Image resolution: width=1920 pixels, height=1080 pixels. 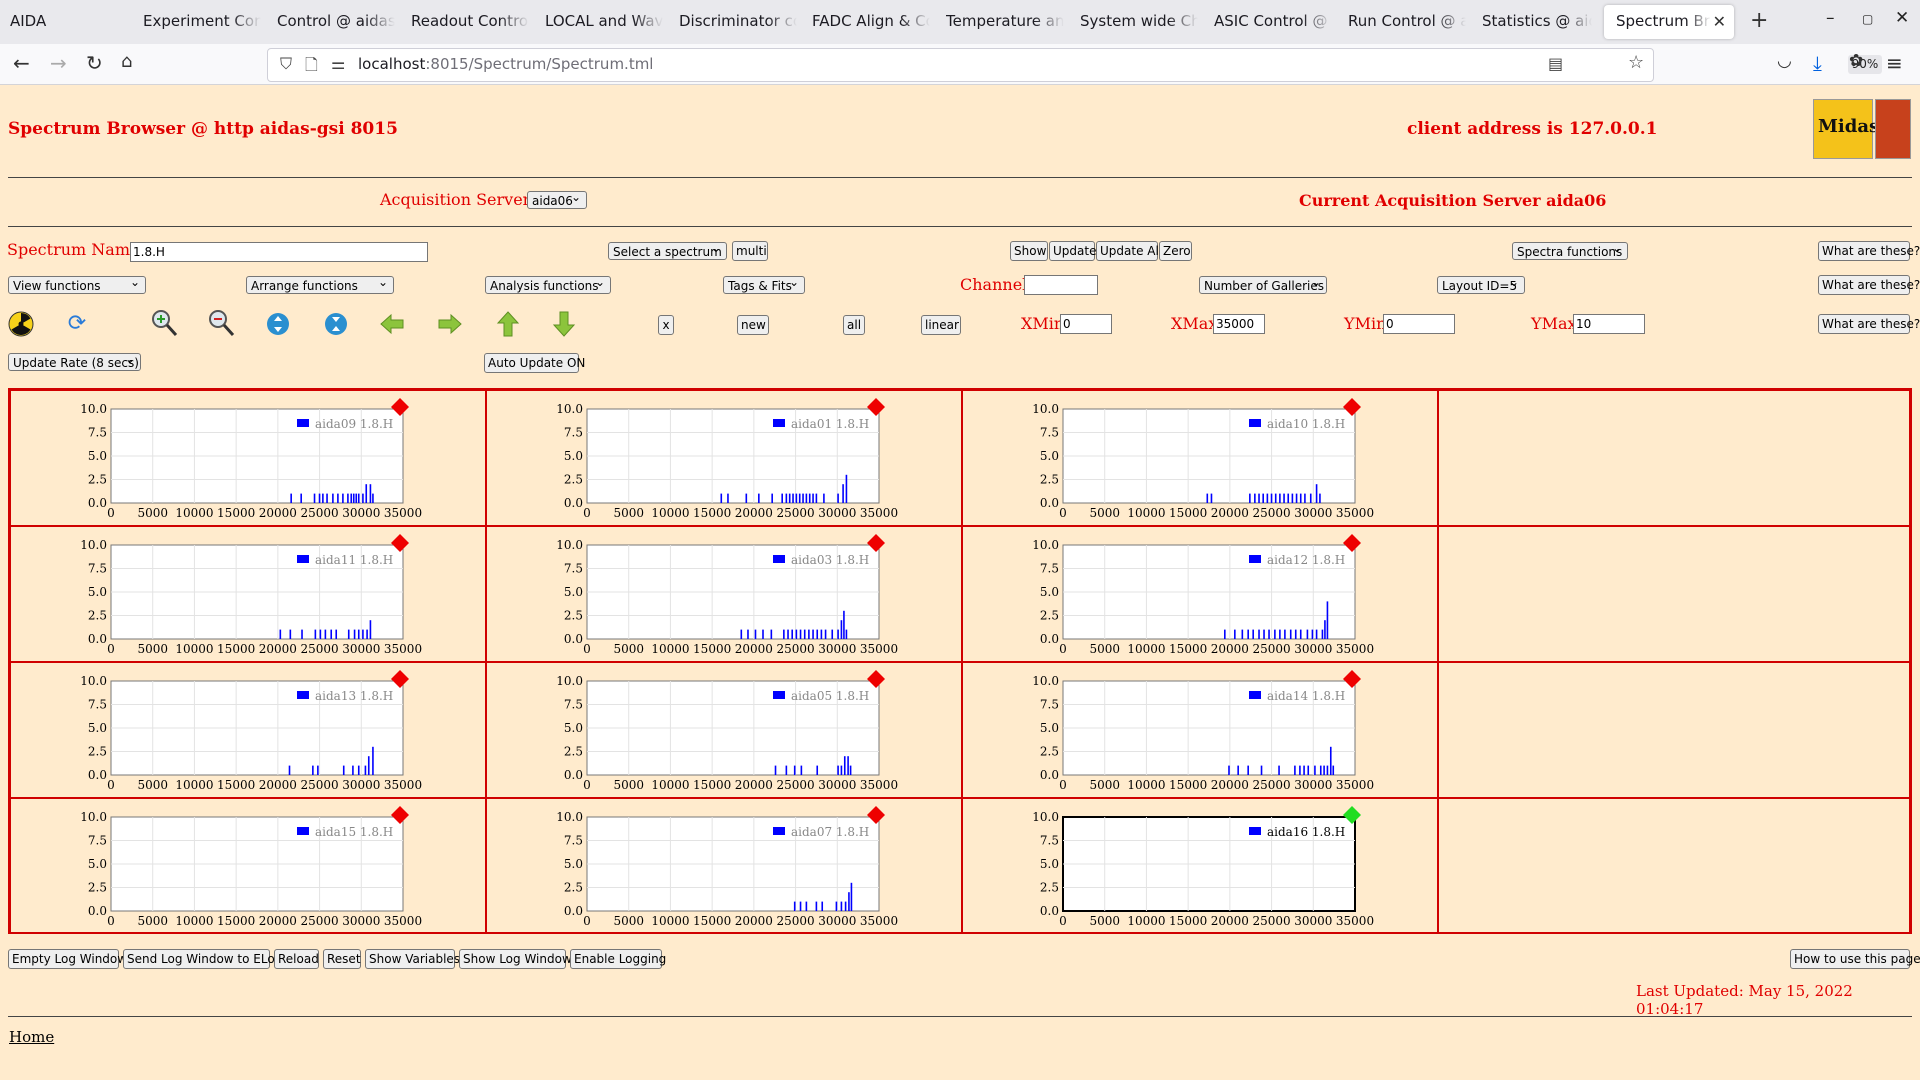 I want to click on auto-update-button: Auto Update ON, so click(x=534, y=363).